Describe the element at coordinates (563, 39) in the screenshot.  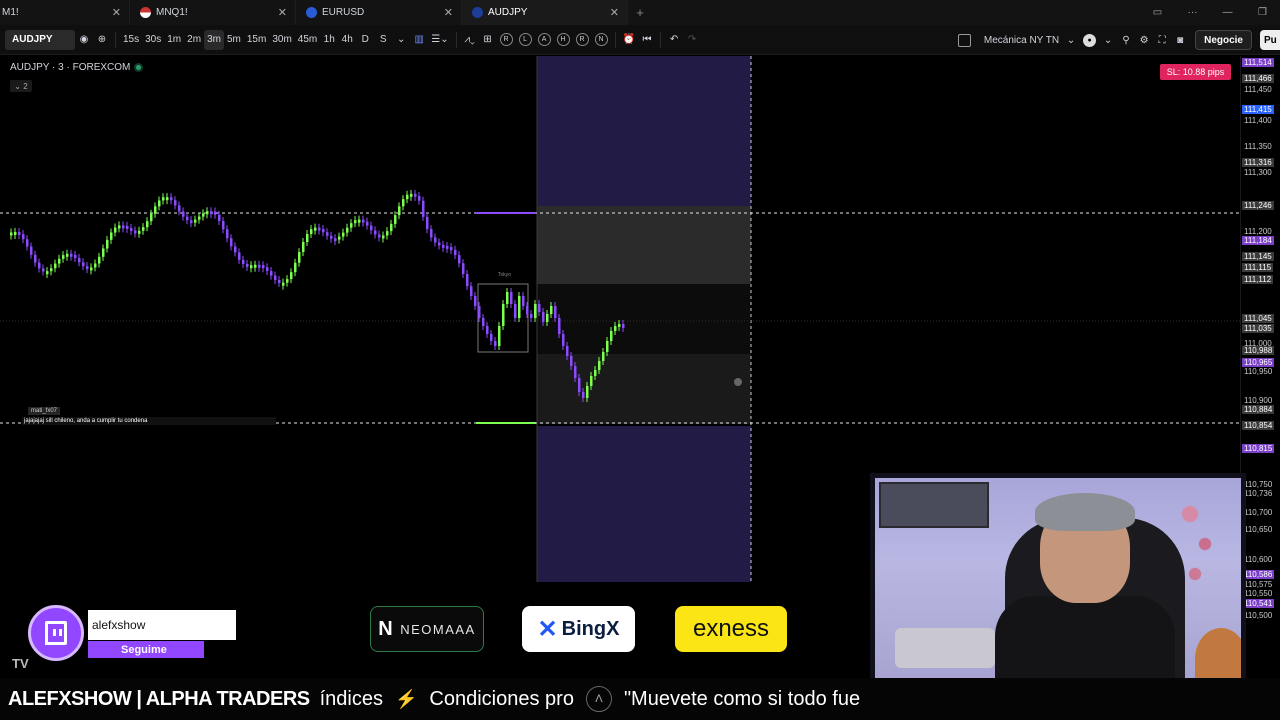
I see `replay-h-button: H` at that location.